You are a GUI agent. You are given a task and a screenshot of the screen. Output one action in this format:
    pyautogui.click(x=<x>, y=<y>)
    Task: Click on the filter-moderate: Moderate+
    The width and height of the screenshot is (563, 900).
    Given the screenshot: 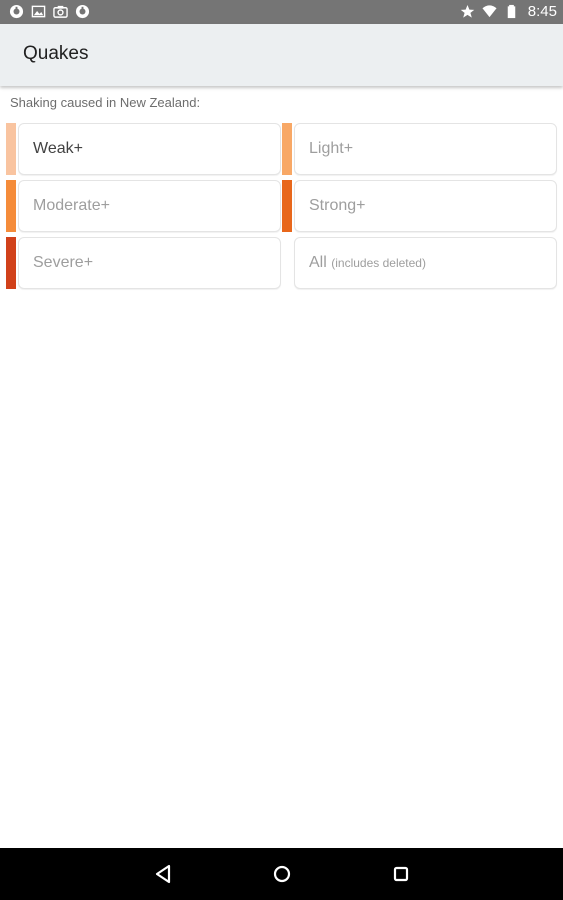 What is the action you would take?
    pyautogui.click(x=143, y=206)
    